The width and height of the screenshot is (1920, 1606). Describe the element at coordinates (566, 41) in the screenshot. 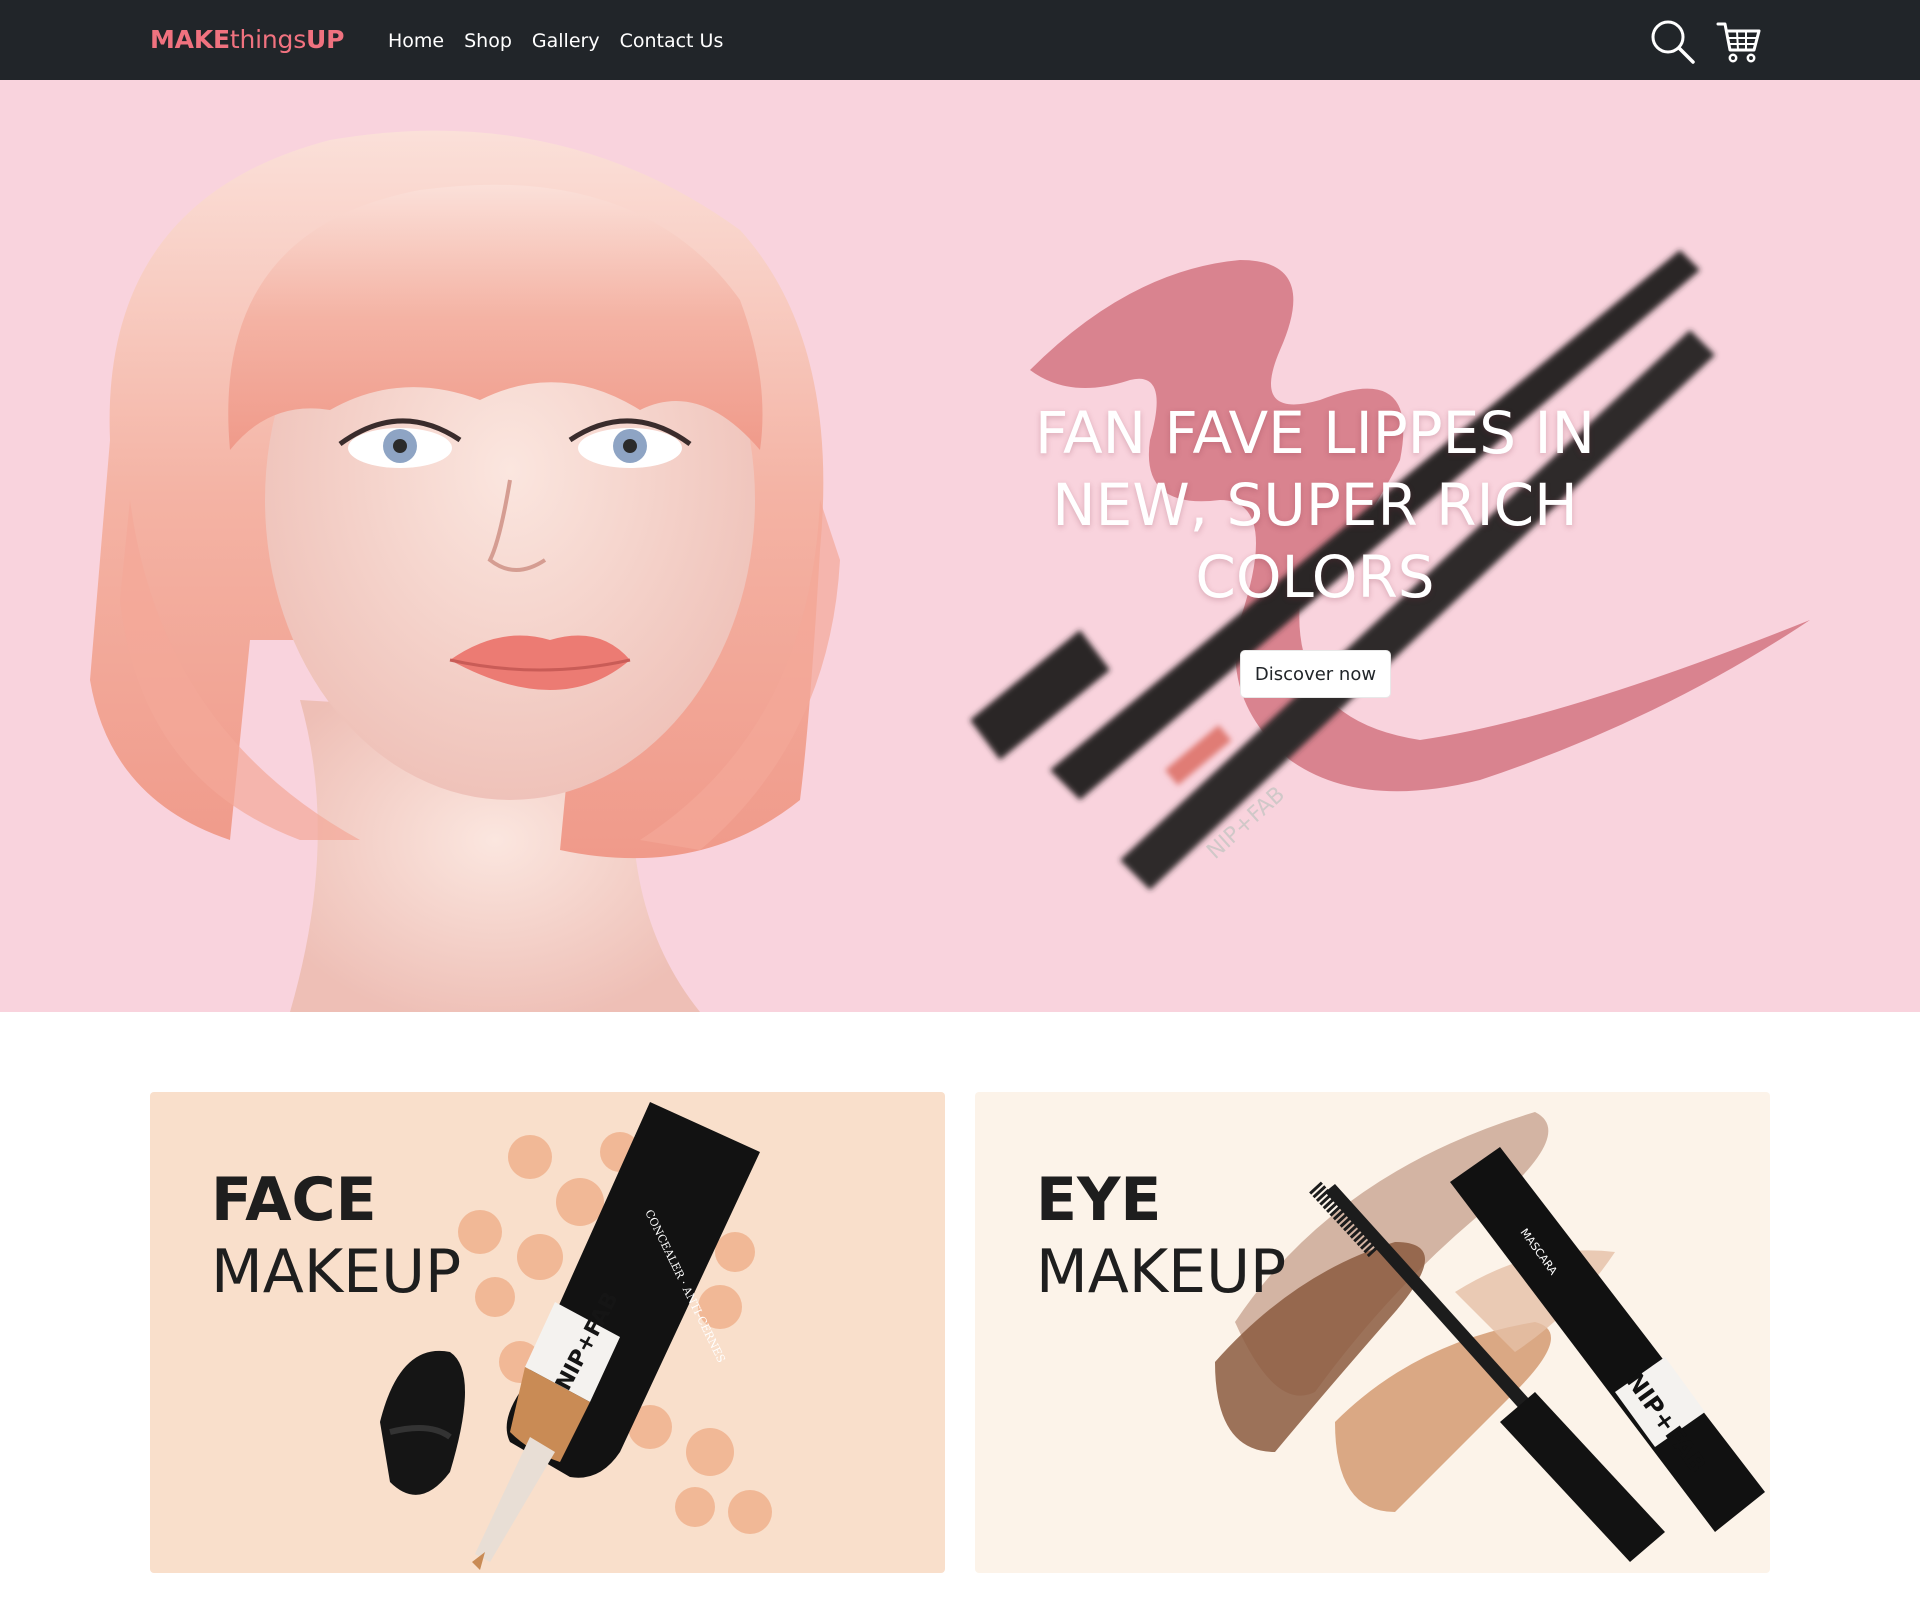

I see `nav-link-gallery: Gallery` at that location.